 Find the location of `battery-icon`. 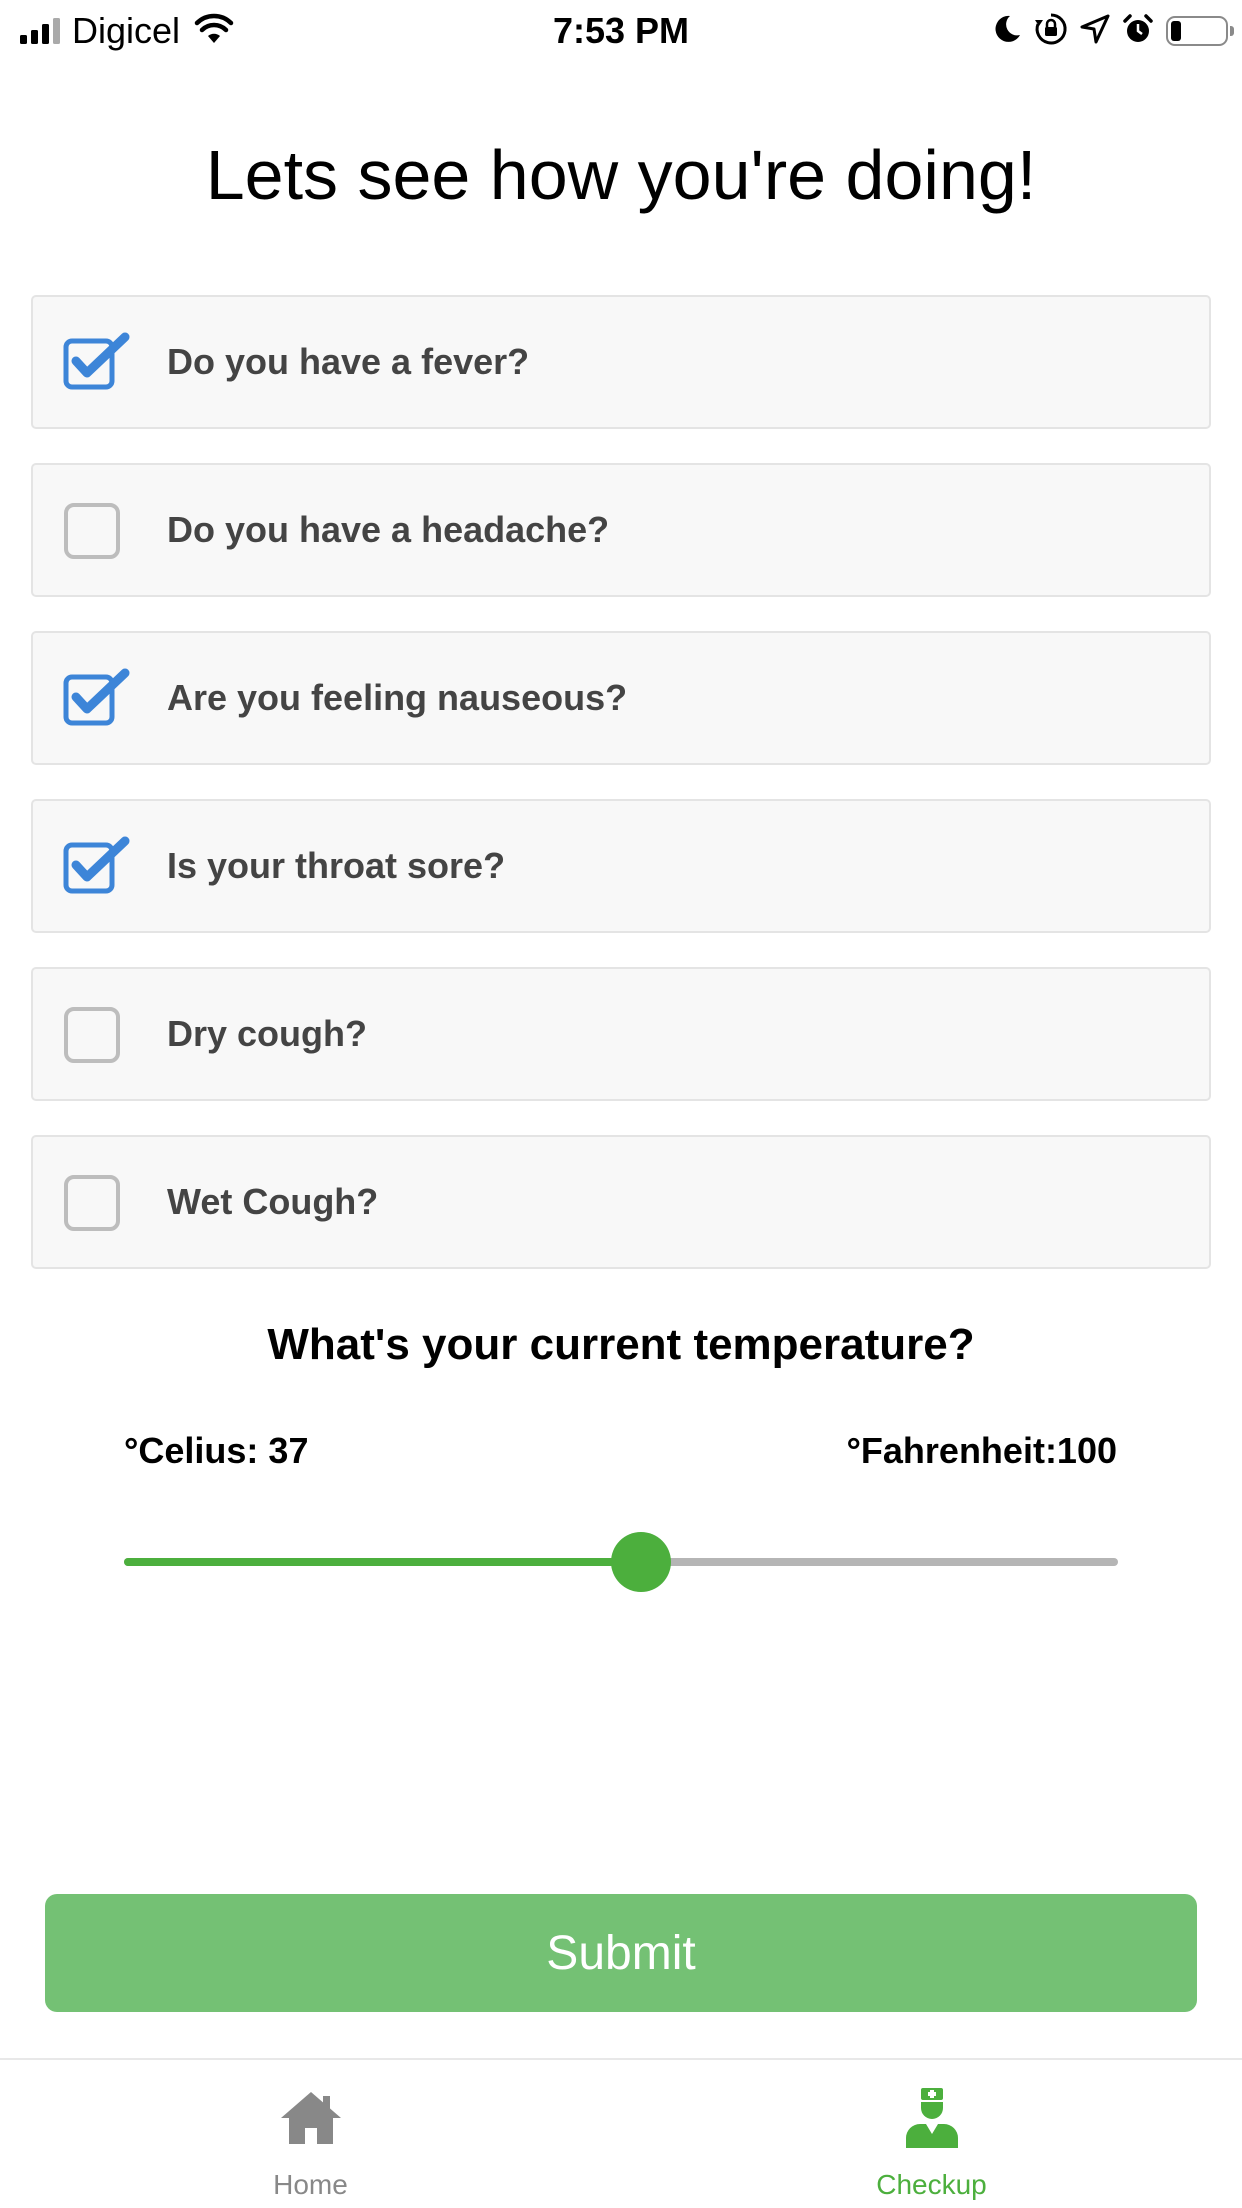

battery-icon is located at coordinates (1200, 31).